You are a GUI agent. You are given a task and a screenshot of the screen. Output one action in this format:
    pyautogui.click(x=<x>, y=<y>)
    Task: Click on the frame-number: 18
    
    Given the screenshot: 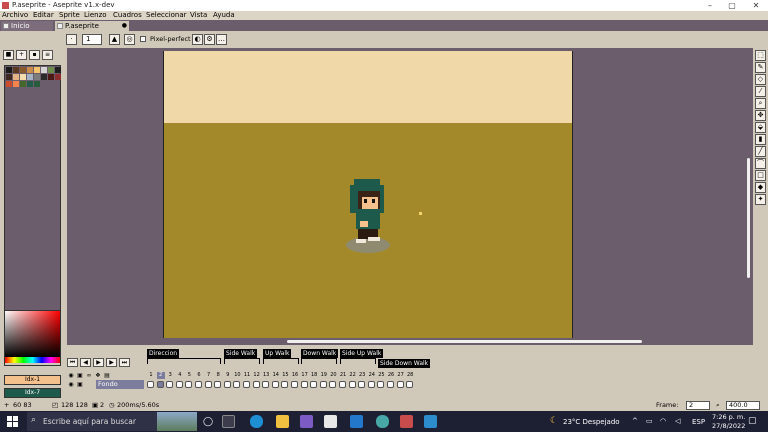 What is the action you would take?
    pyautogui.click(x=314, y=375)
    